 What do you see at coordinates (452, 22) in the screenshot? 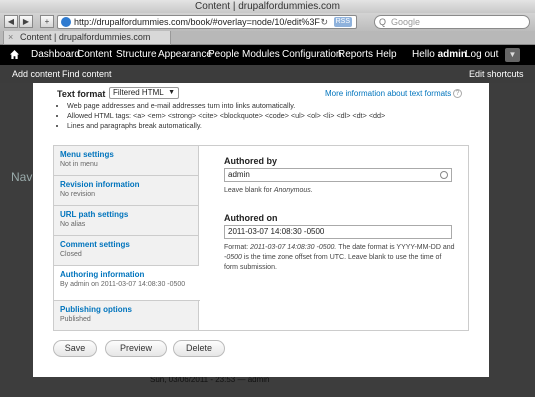
I see `search-field: Q Google` at bounding box center [452, 22].